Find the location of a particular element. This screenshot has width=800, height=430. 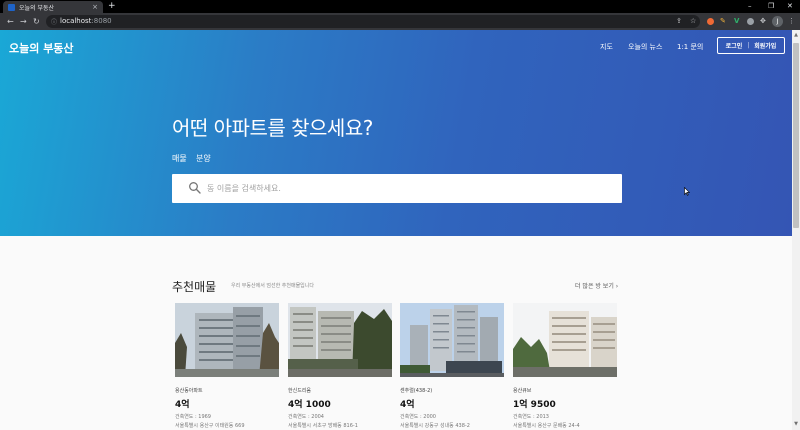

section-title: 추천매물 is located at coordinates (194, 287).